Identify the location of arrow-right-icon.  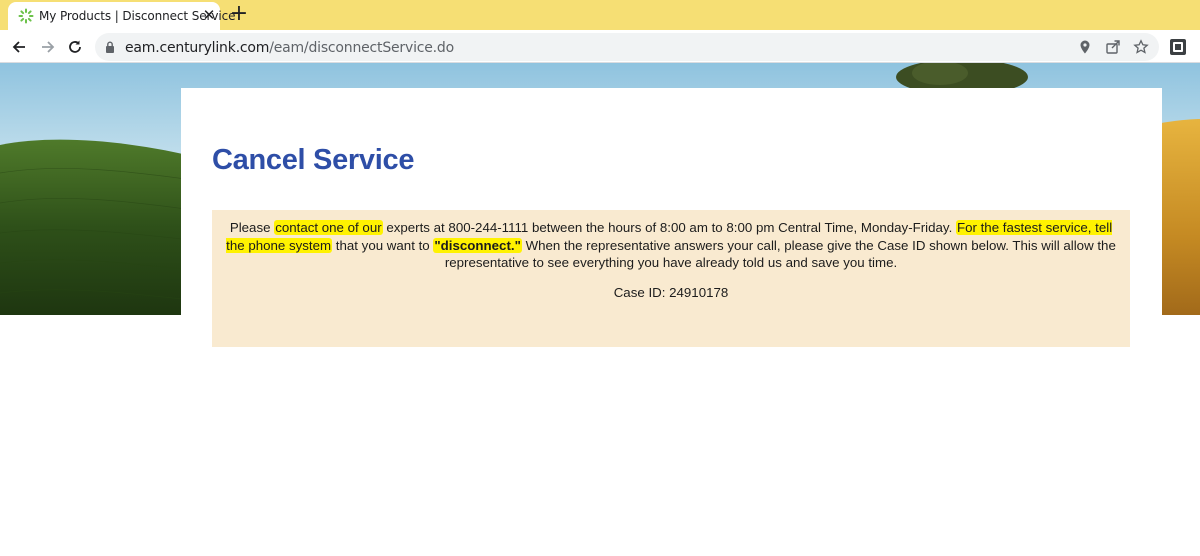
(48, 47).